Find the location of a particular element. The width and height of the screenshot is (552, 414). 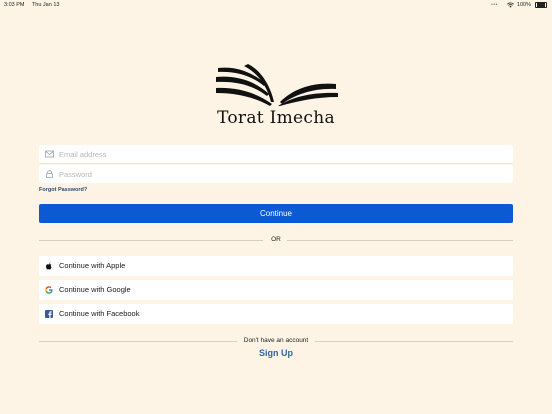

status-bar: 3:03 PM Thu Jan 13 ••• 100% is located at coordinates (276, 5).